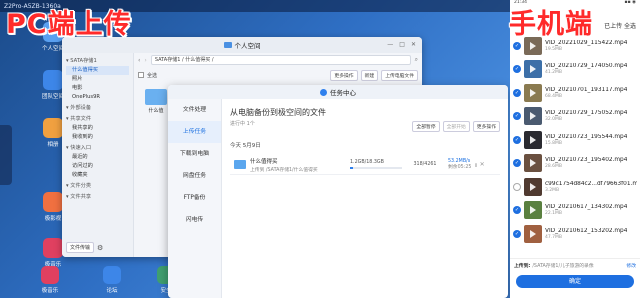  Describe the element at coordinates (97, 175) in the screenshot. I see `sidebar-item: 收藏夹` at that location.